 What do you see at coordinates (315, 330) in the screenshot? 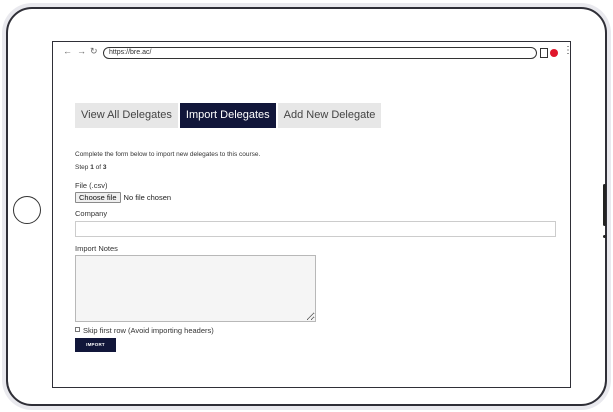
I see `skip-first-row: Skip first row (Avoid importing headers)` at bounding box center [315, 330].